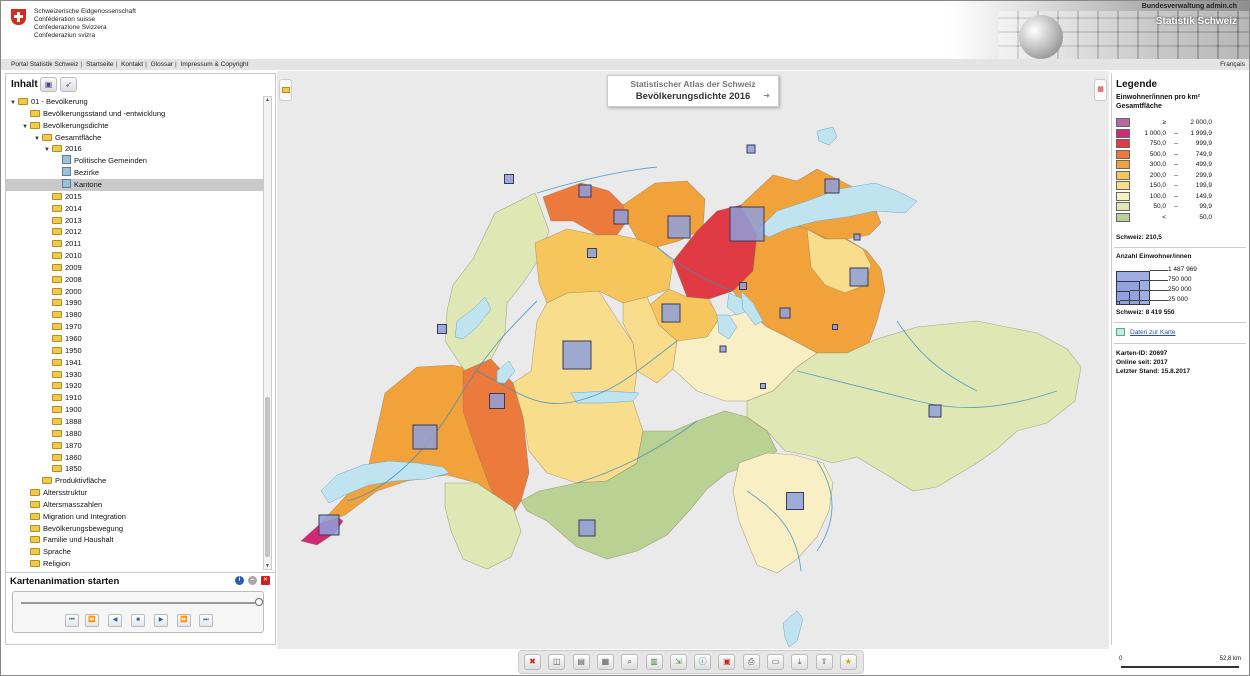  What do you see at coordinates (63, 209) in the screenshot?
I see `tree-item: 2014` at bounding box center [63, 209].